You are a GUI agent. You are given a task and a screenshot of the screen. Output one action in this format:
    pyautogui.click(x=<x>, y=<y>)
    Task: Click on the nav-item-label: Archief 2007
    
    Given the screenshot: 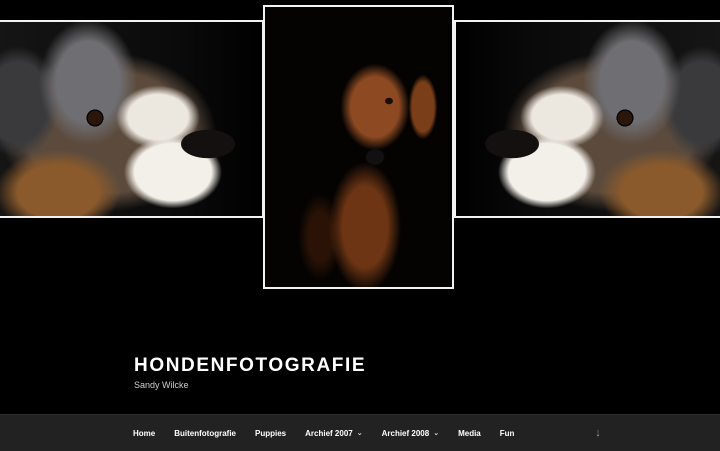 What is the action you would take?
    pyautogui.click(x=329, y=433)
    